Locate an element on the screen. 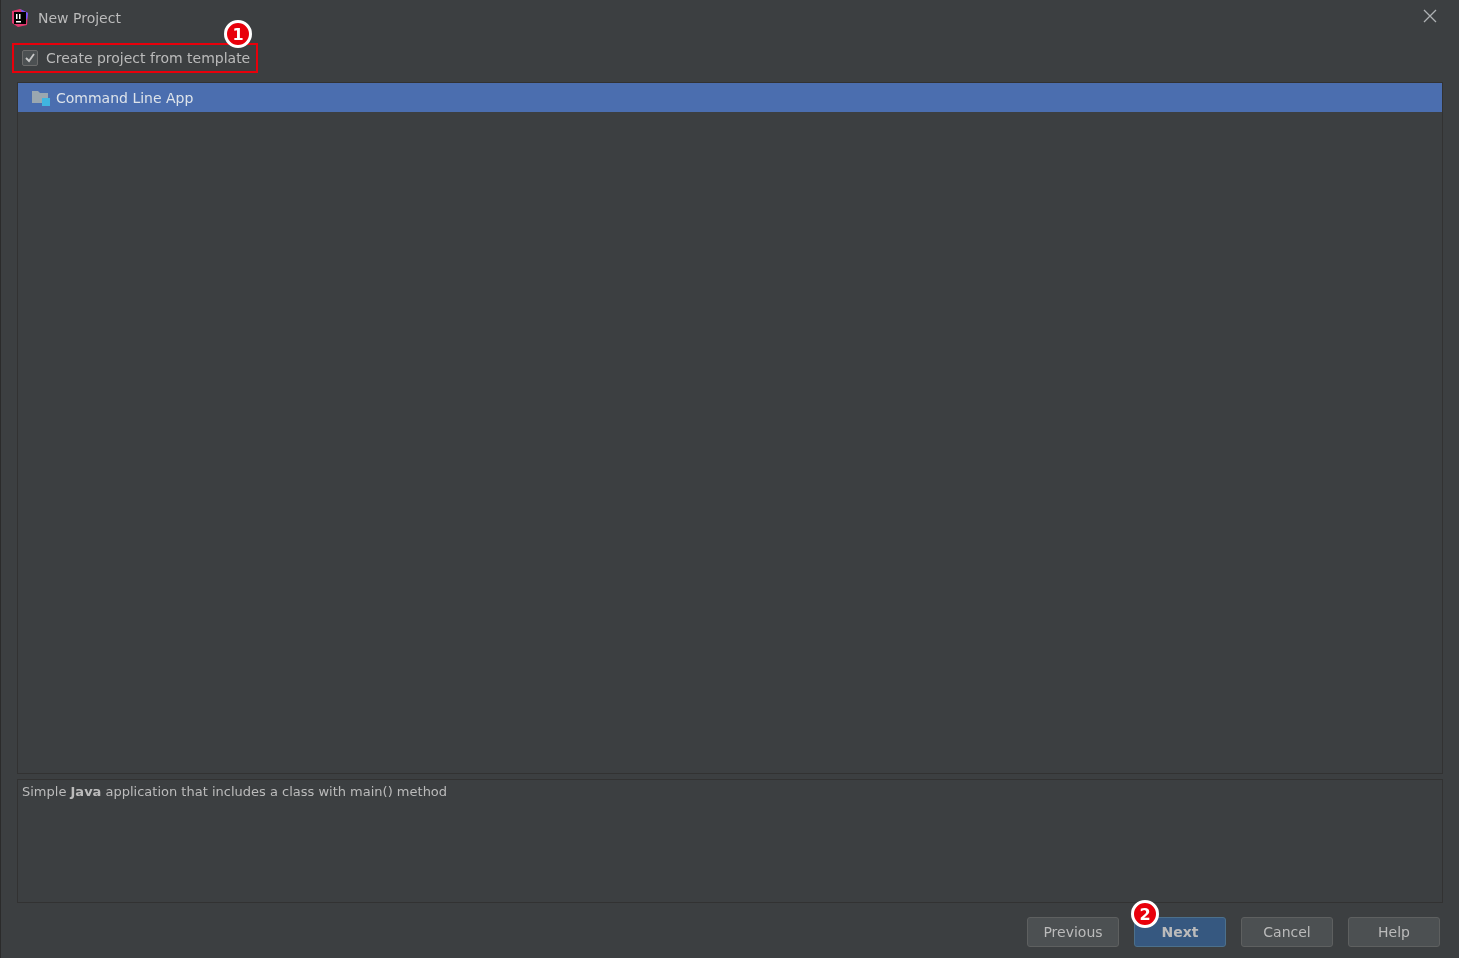 The width and height of the screenshot is (1459, 958). checkmark-icon is located at coordinates (30, 58).